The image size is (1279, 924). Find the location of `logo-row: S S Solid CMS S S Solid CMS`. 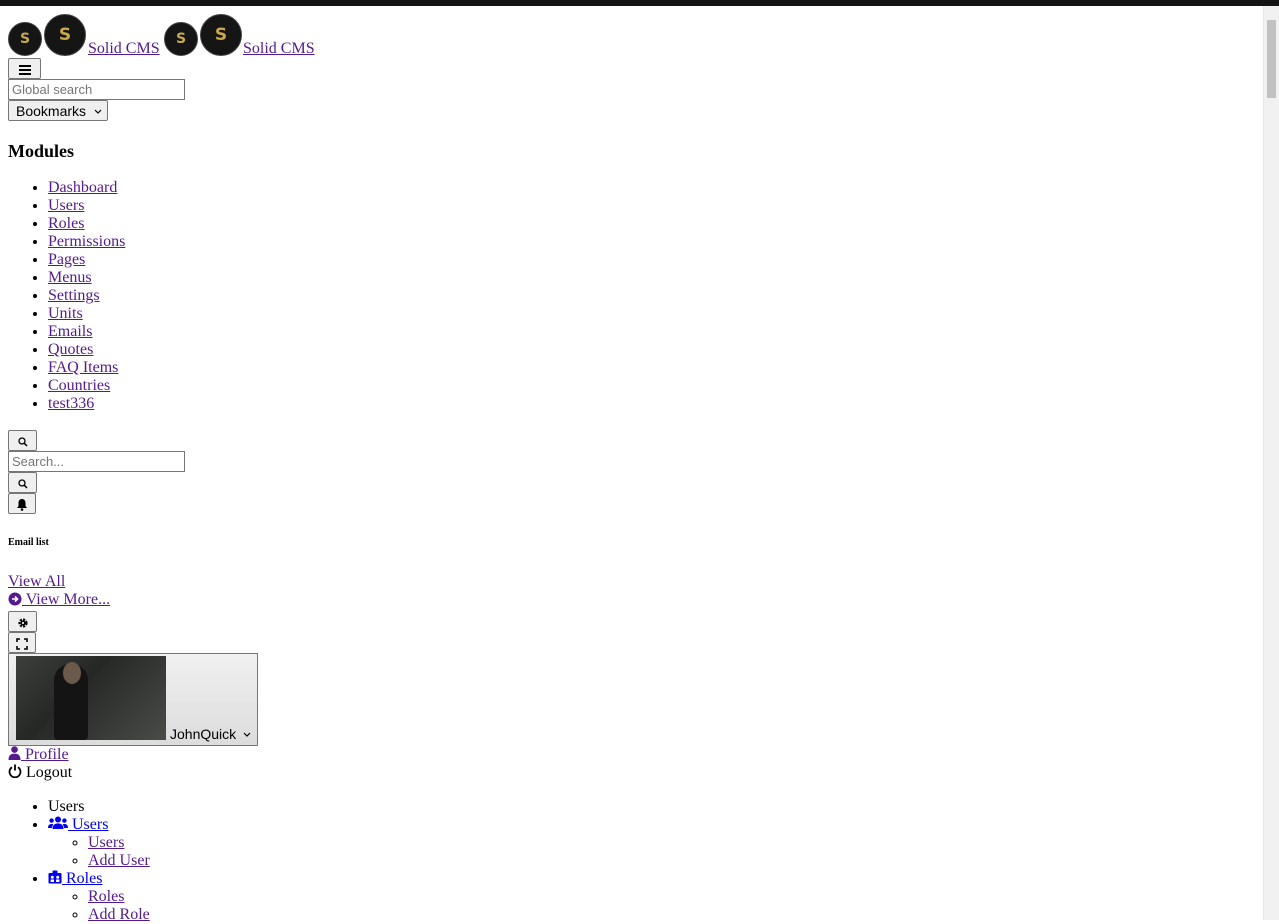

logo-row: S S Solid CMS S S Solid CMS is located at coordinates (633, 32).